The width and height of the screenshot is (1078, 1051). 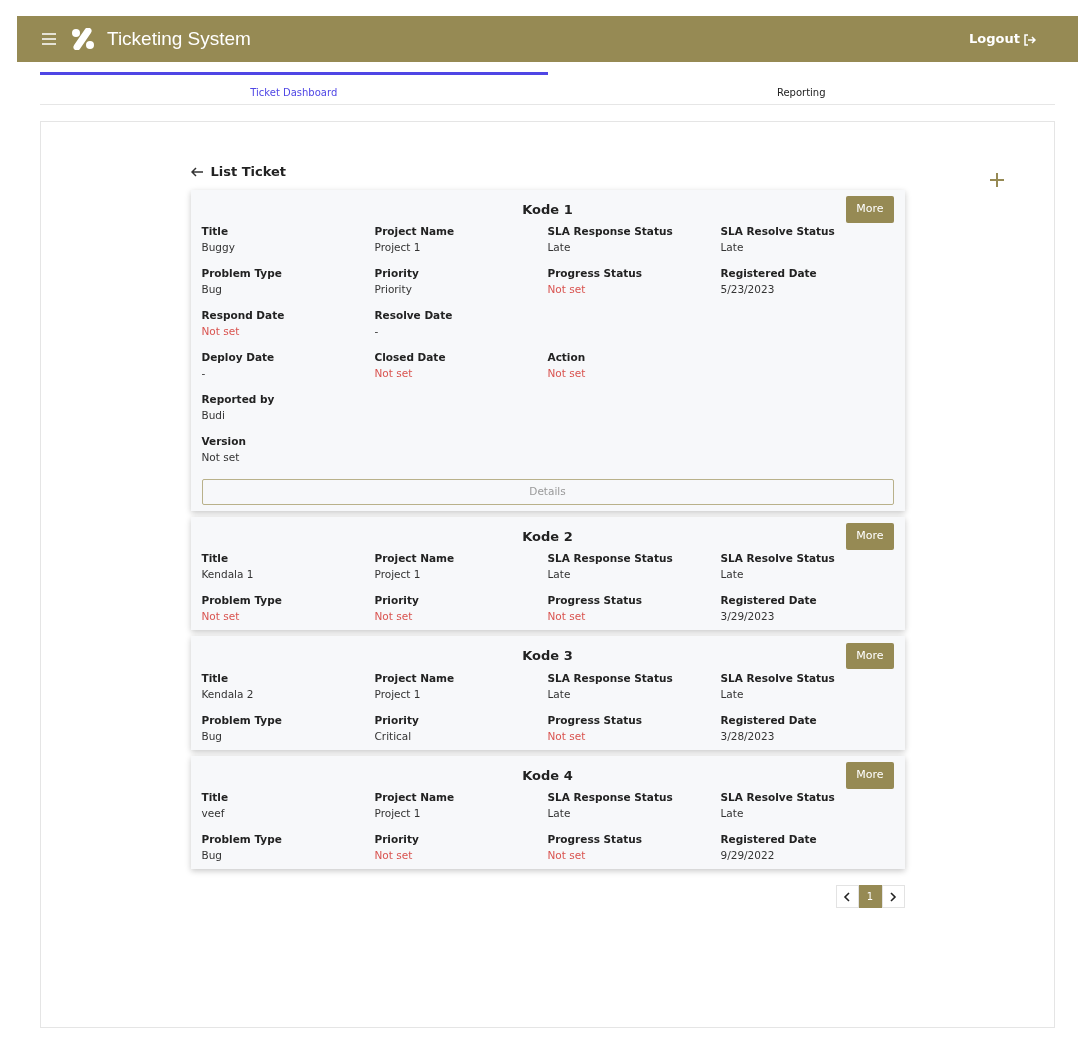 I want to click on logo-icon, so click(x=83, y=39).